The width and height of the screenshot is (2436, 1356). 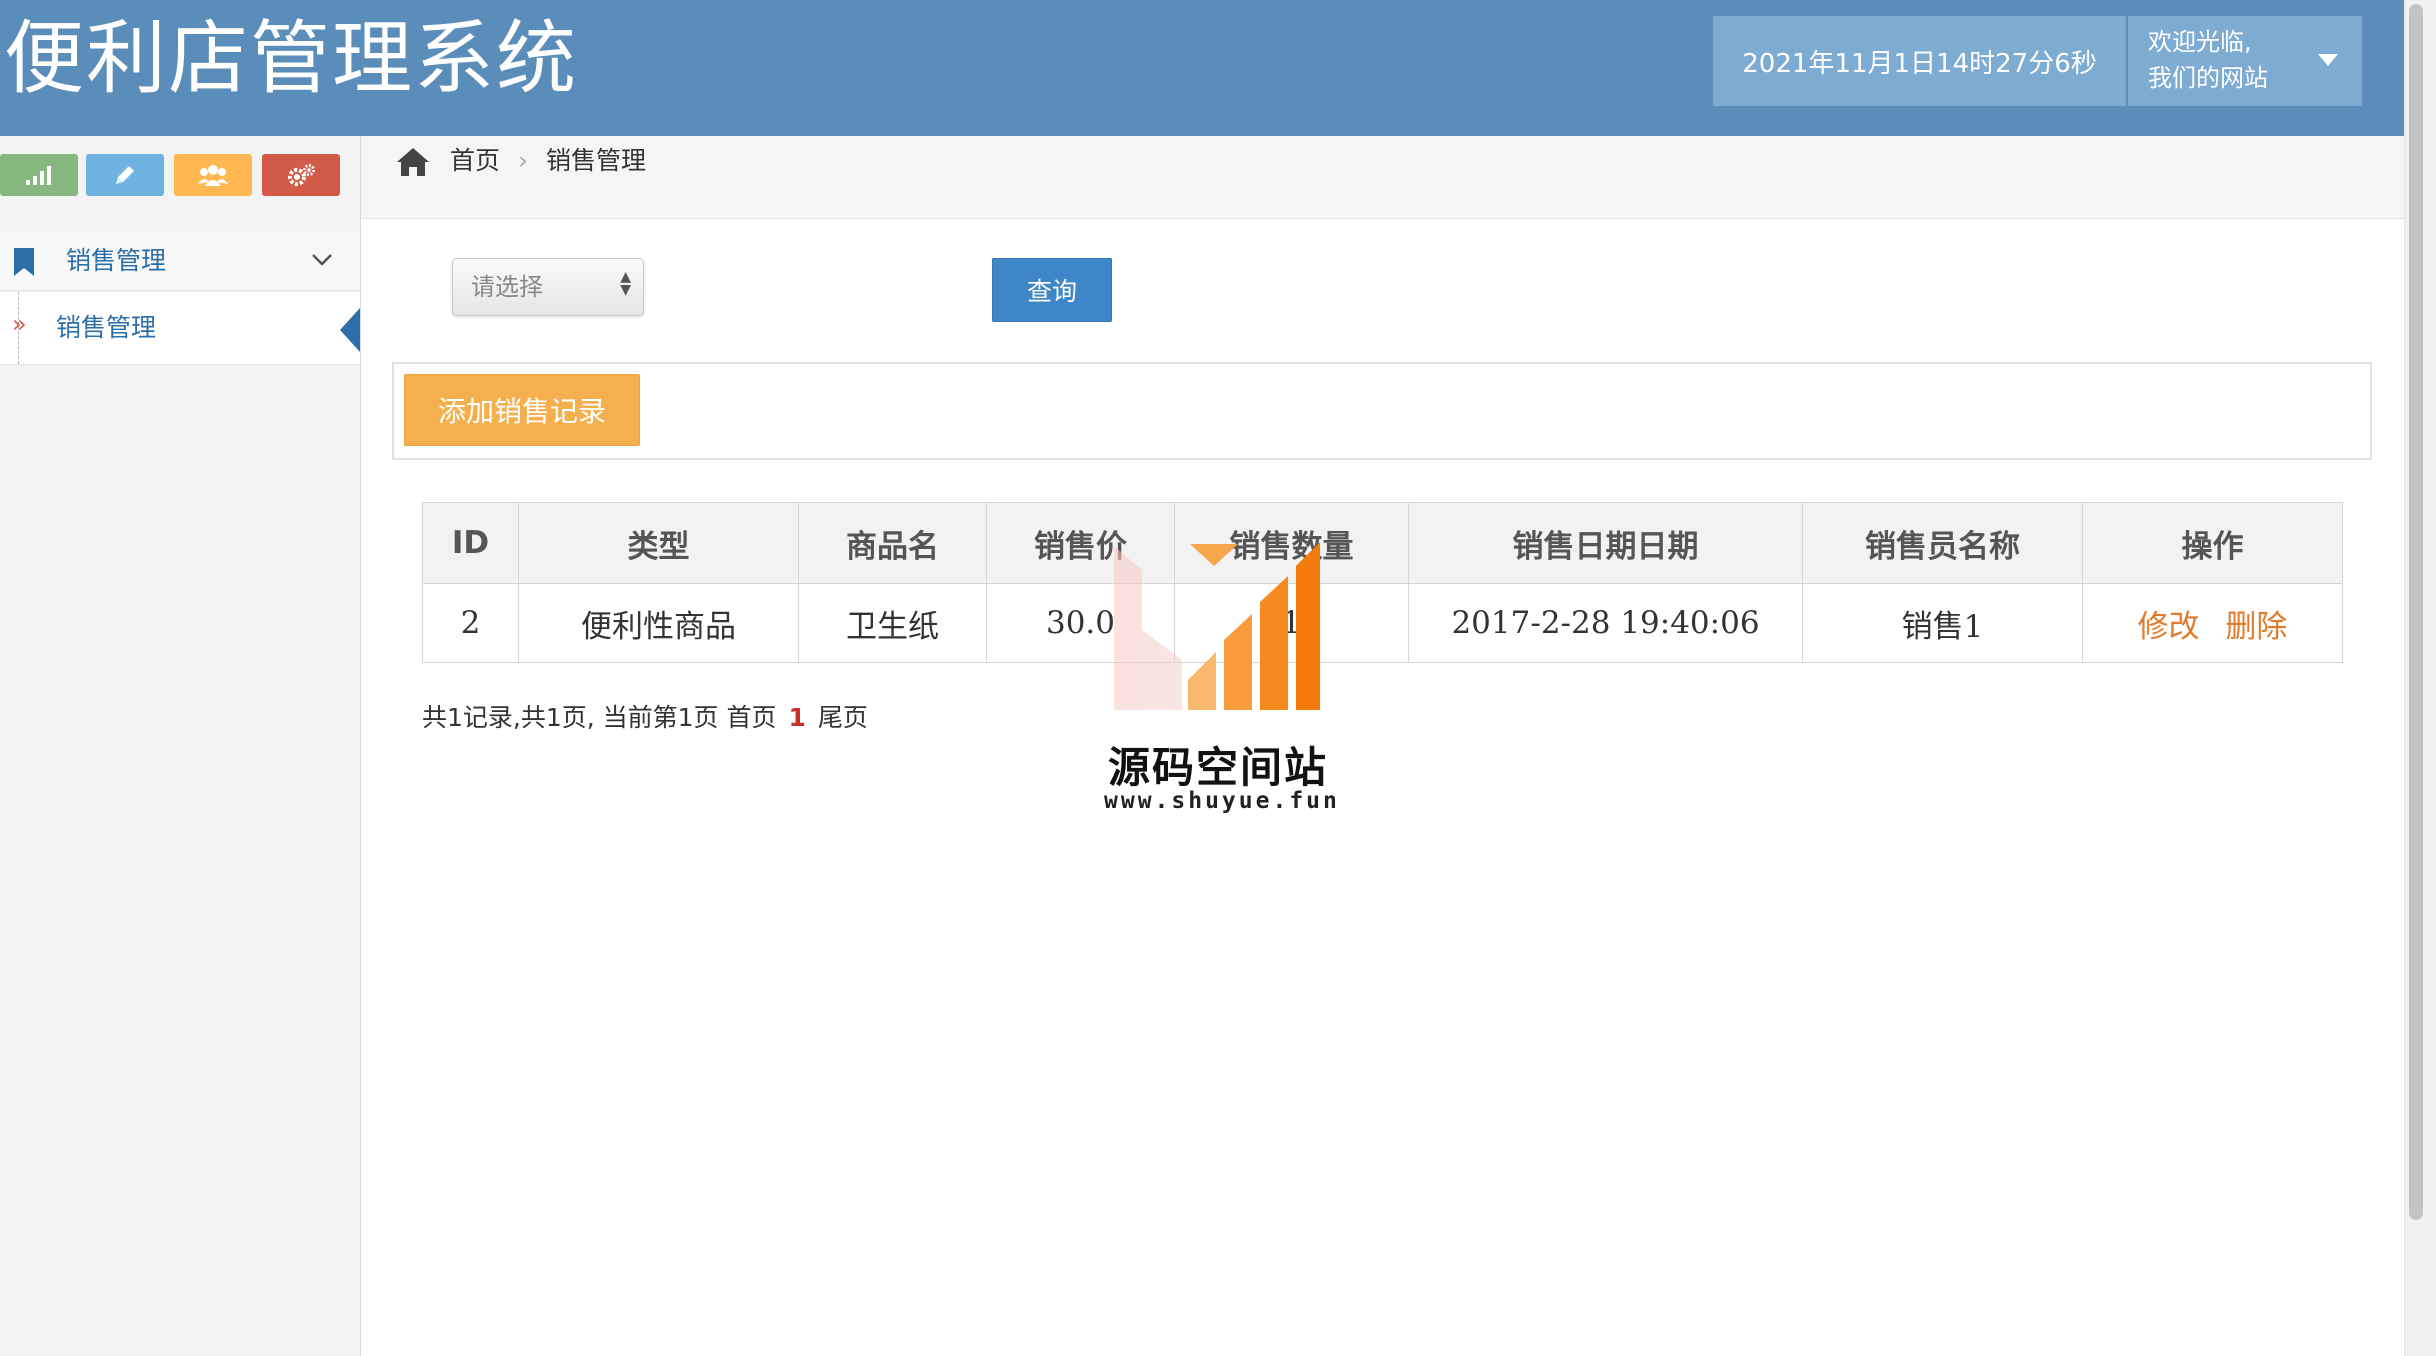 What do you see at coordinates (322, 260) in the screenshot?
I see `chevron-down-icon` at bounding box center [322, 260].